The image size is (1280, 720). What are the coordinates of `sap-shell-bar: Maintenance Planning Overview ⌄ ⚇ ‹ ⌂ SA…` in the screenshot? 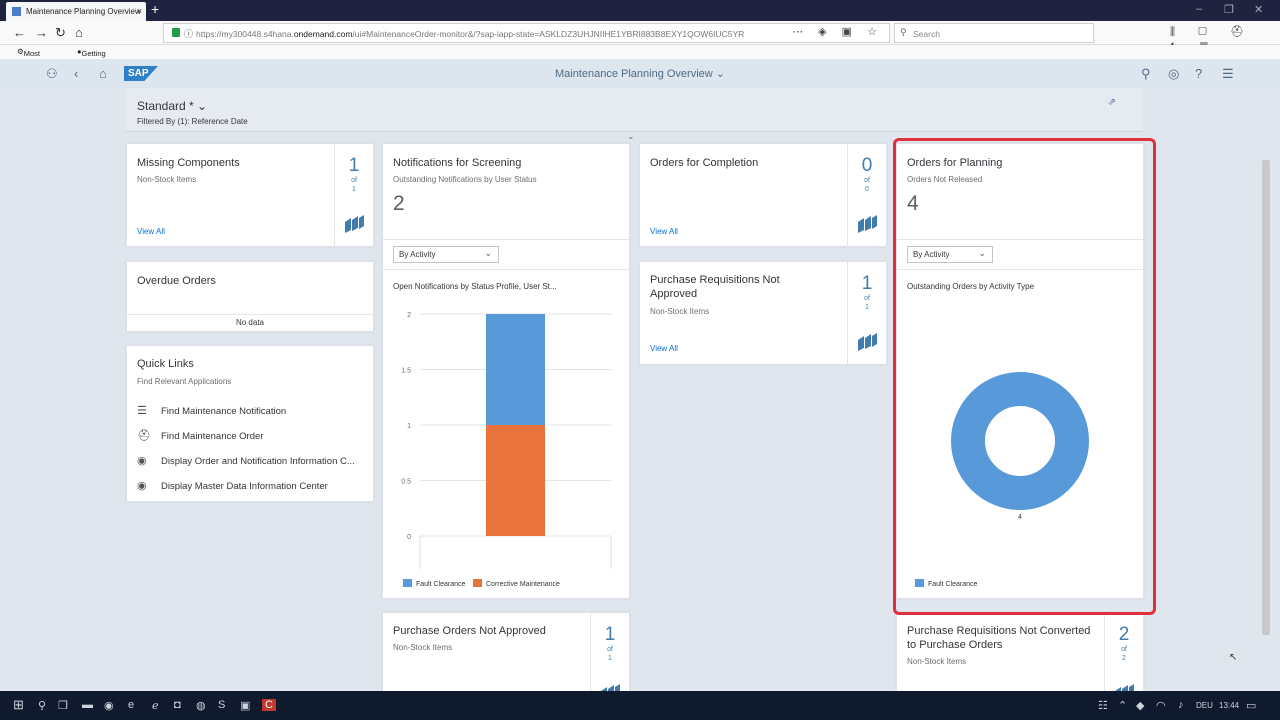 It's located at (640, 73).